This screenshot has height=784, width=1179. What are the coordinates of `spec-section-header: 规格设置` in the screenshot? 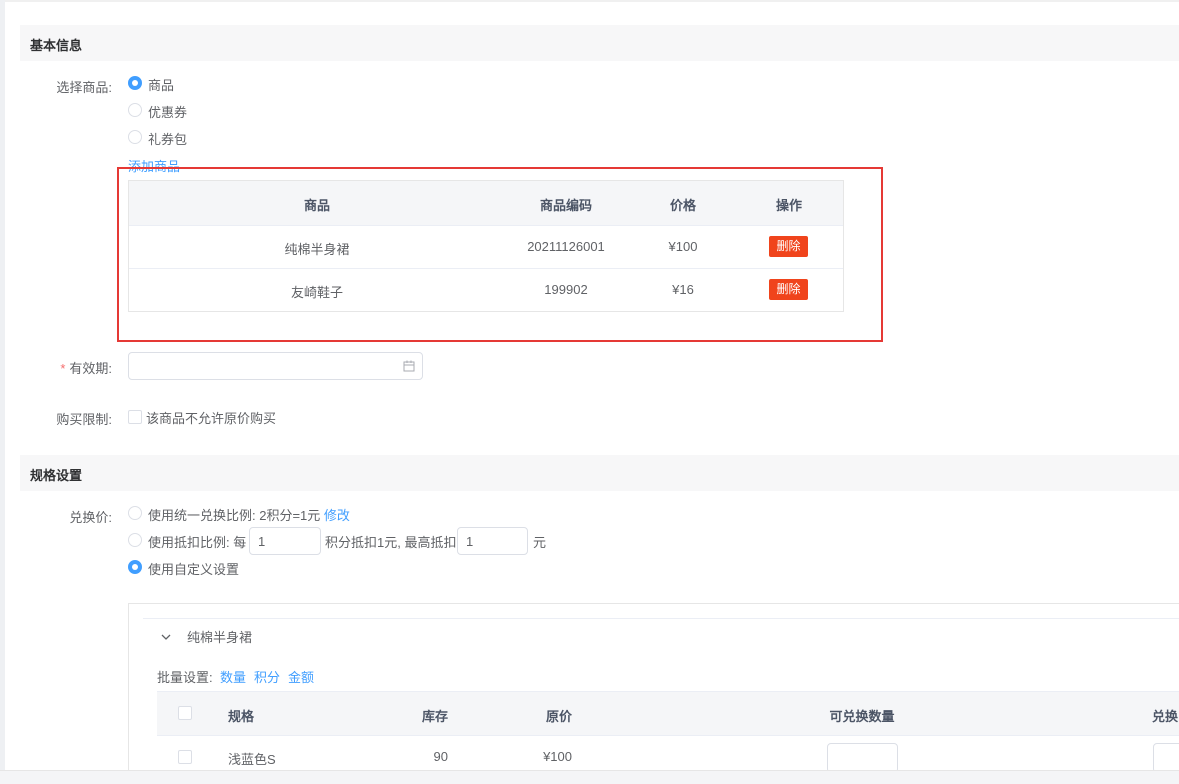 It's located at (599, 473).